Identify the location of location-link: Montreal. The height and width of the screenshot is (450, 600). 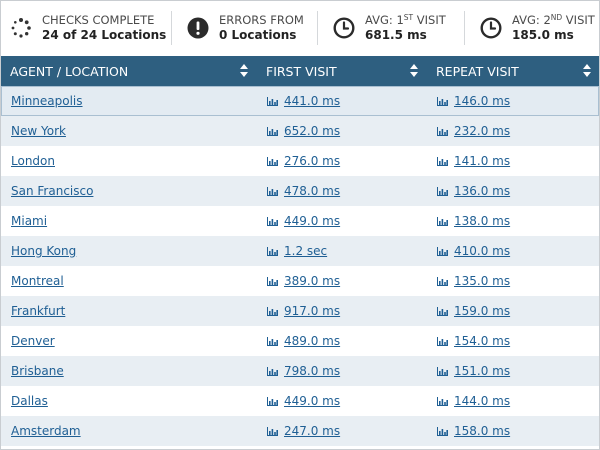
(37, 281).